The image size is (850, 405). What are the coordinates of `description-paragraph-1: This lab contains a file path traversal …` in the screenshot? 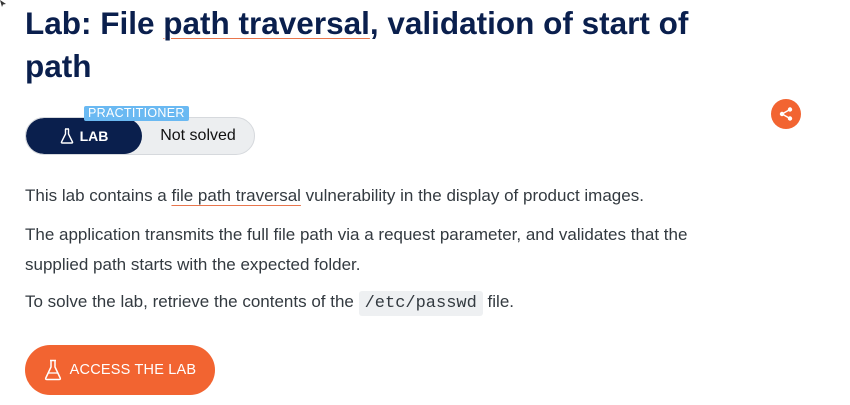 It's located at (334, 195).